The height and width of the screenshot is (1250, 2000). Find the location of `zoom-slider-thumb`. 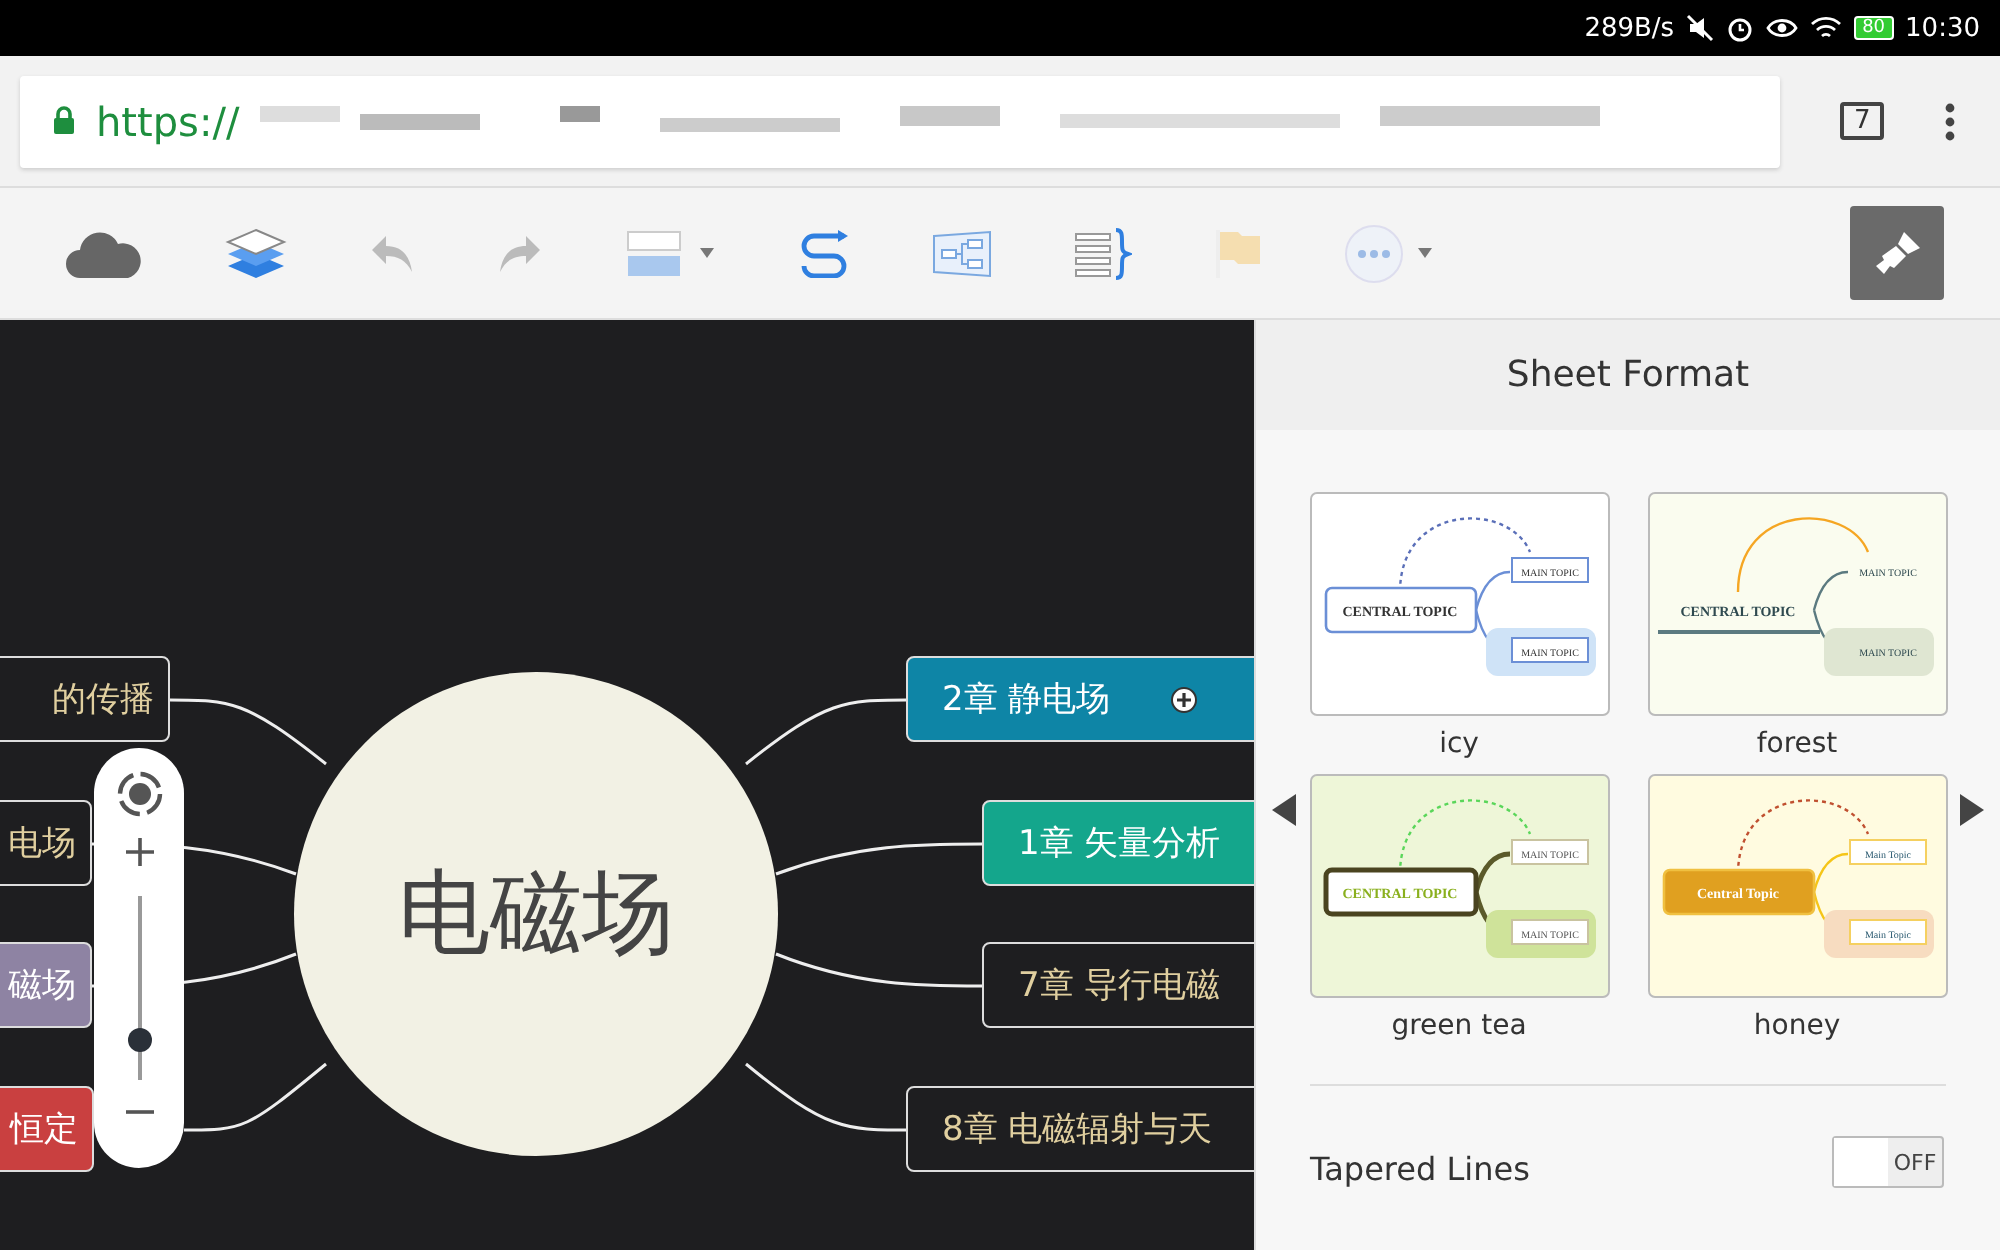

zoom-slider-thumb is located at coordinates (139, 1040).